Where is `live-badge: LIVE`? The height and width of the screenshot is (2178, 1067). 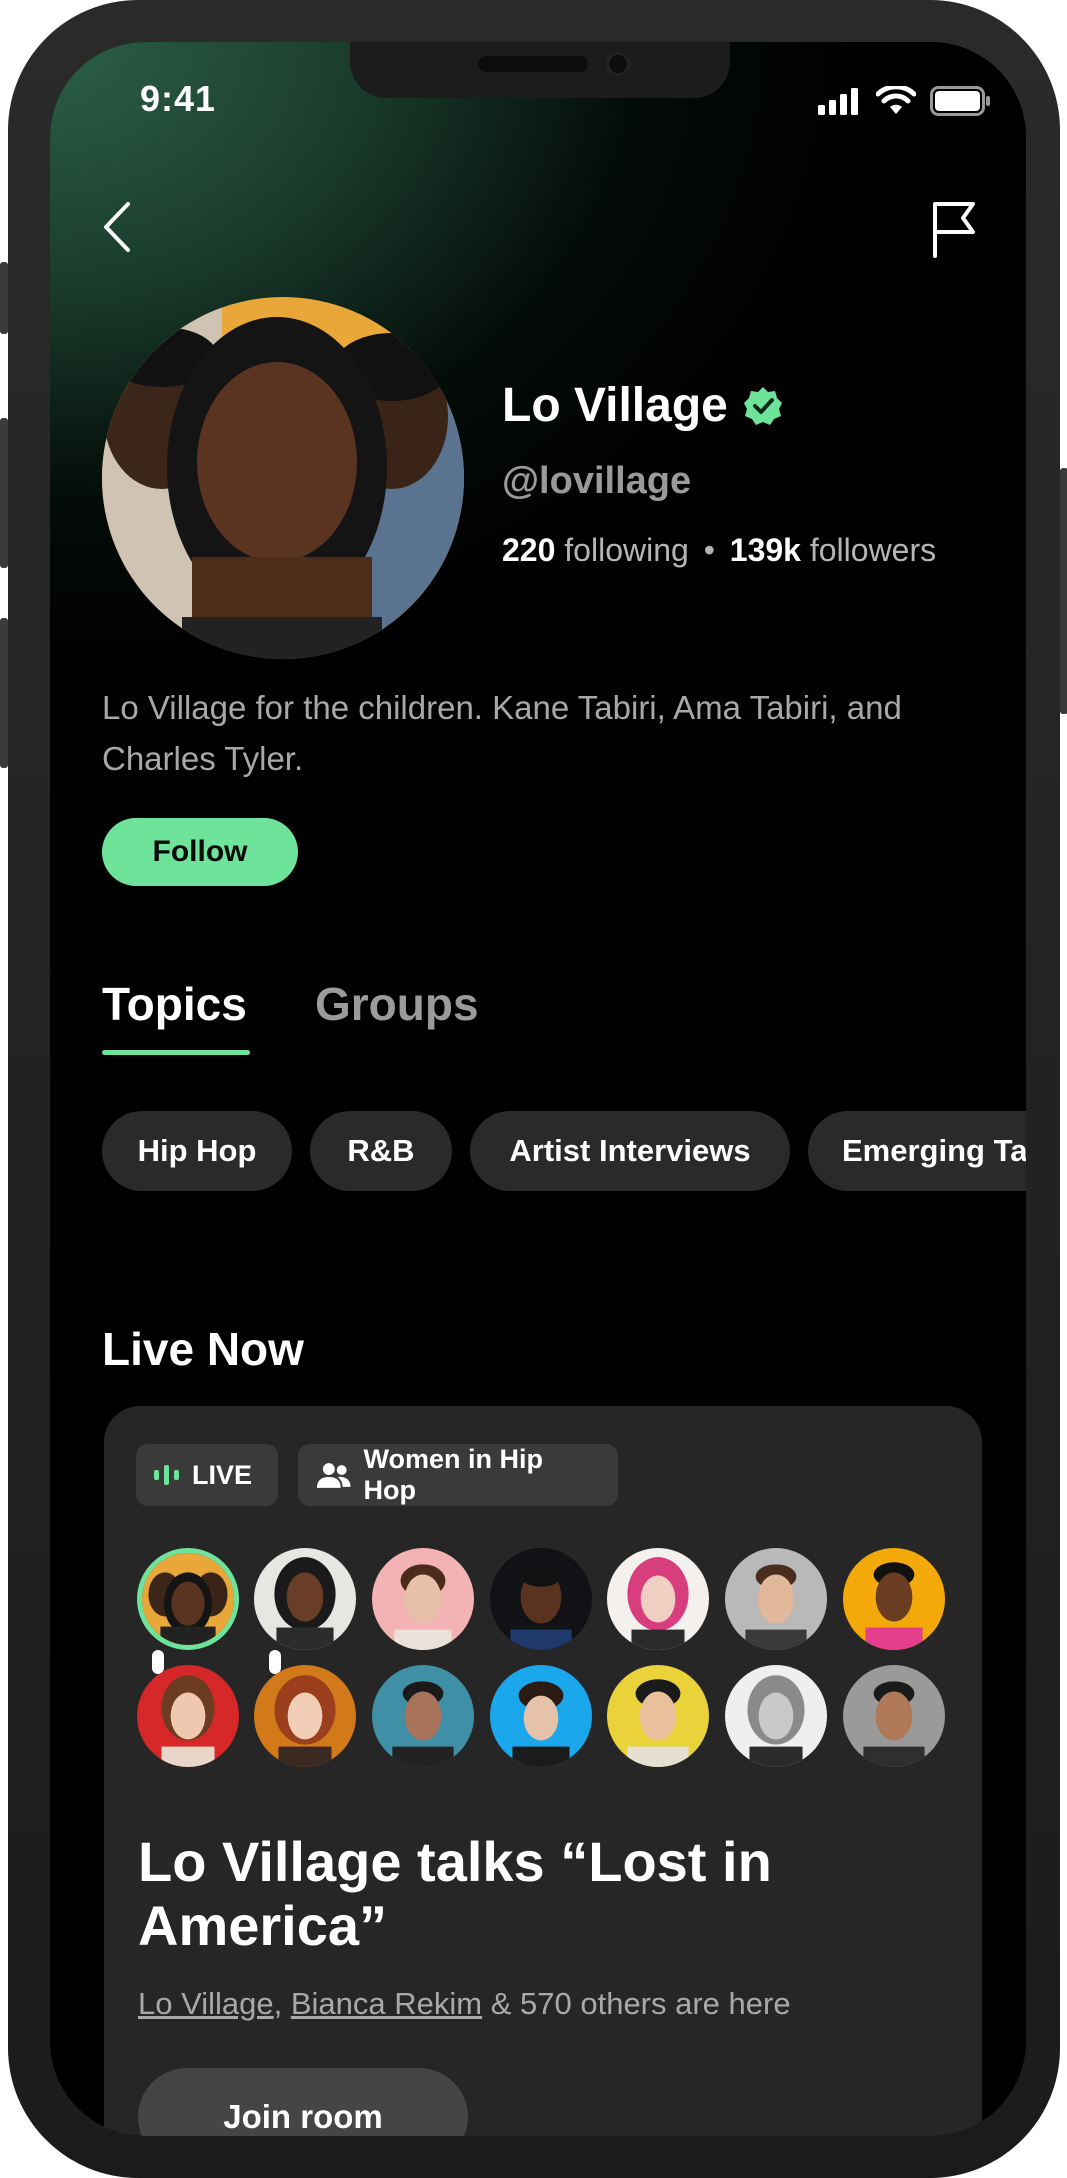
live-badge: LIVE is located at coordinates (207, 1475).